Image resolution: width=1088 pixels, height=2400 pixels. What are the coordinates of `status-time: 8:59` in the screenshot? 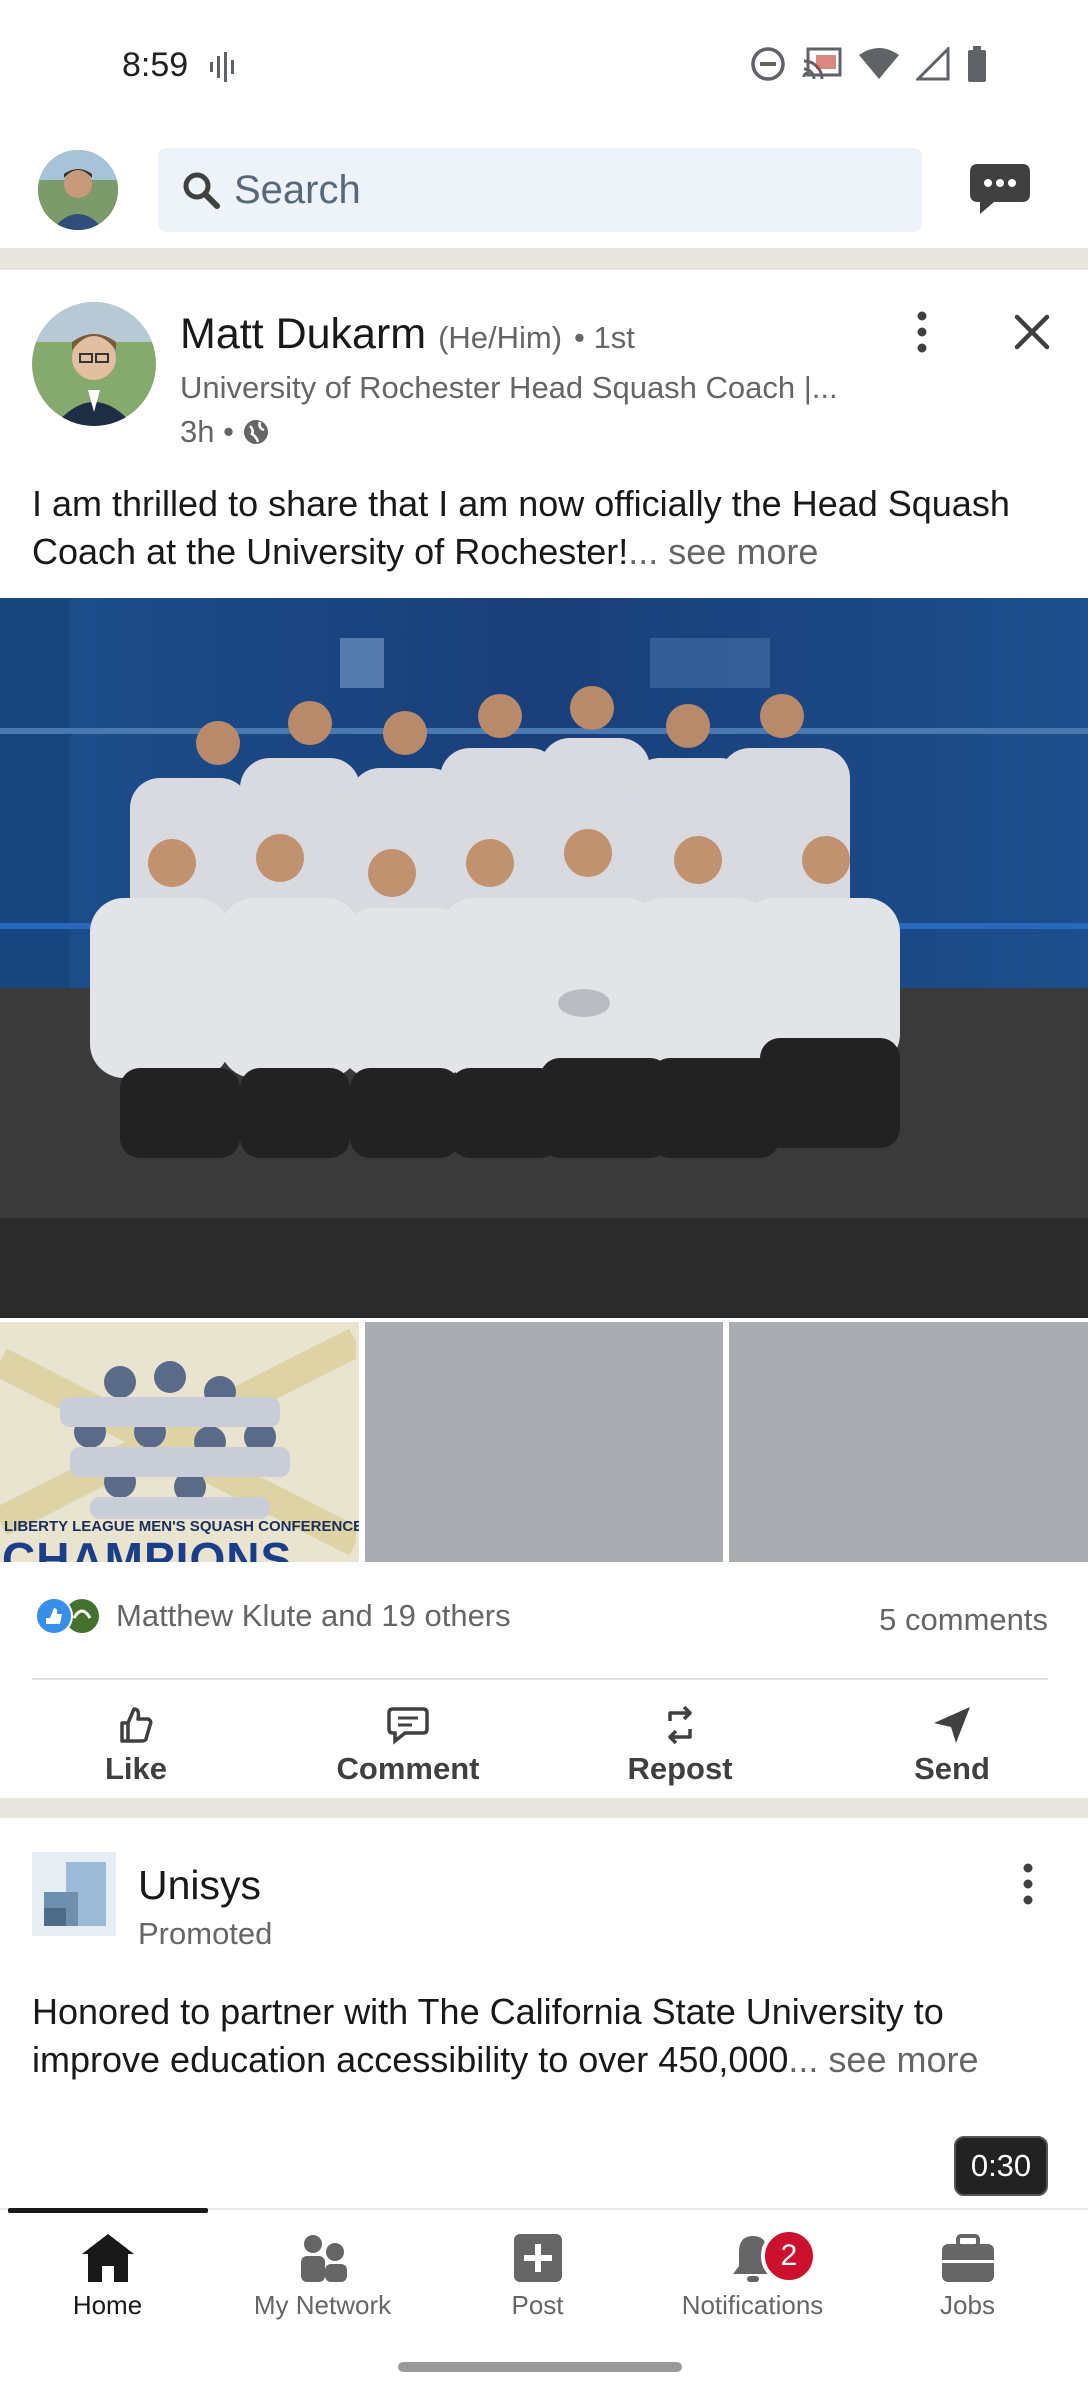 It's located at (155, 65).